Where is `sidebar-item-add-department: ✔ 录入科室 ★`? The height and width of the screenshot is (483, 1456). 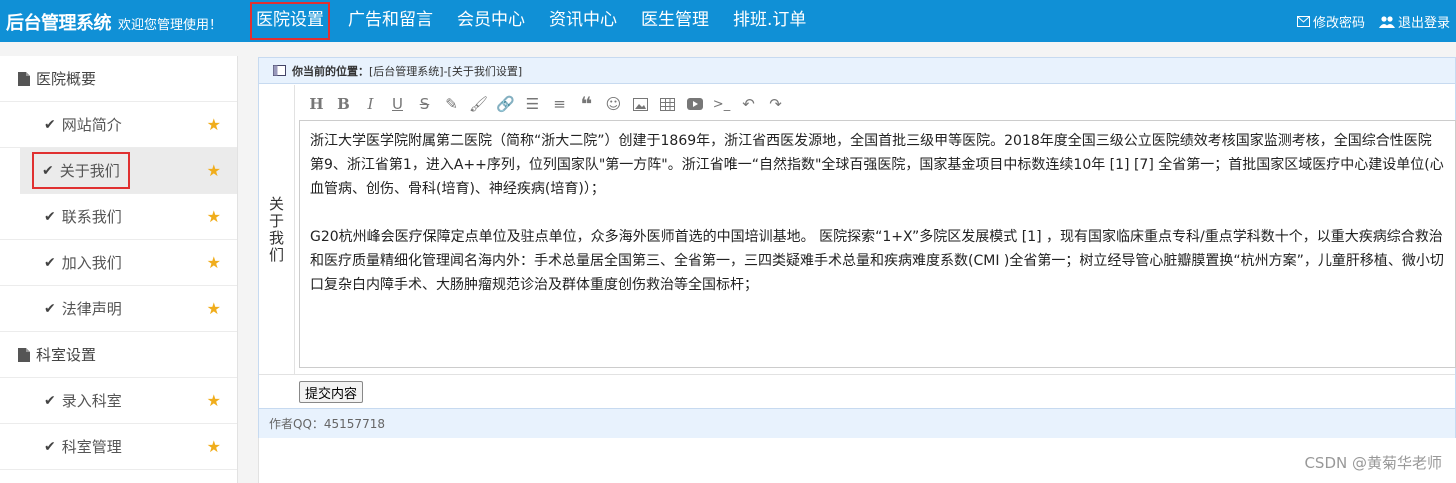 sidebar-item-add-department: ✔ 录入科室 ★ is located at coordinates (118, 401).